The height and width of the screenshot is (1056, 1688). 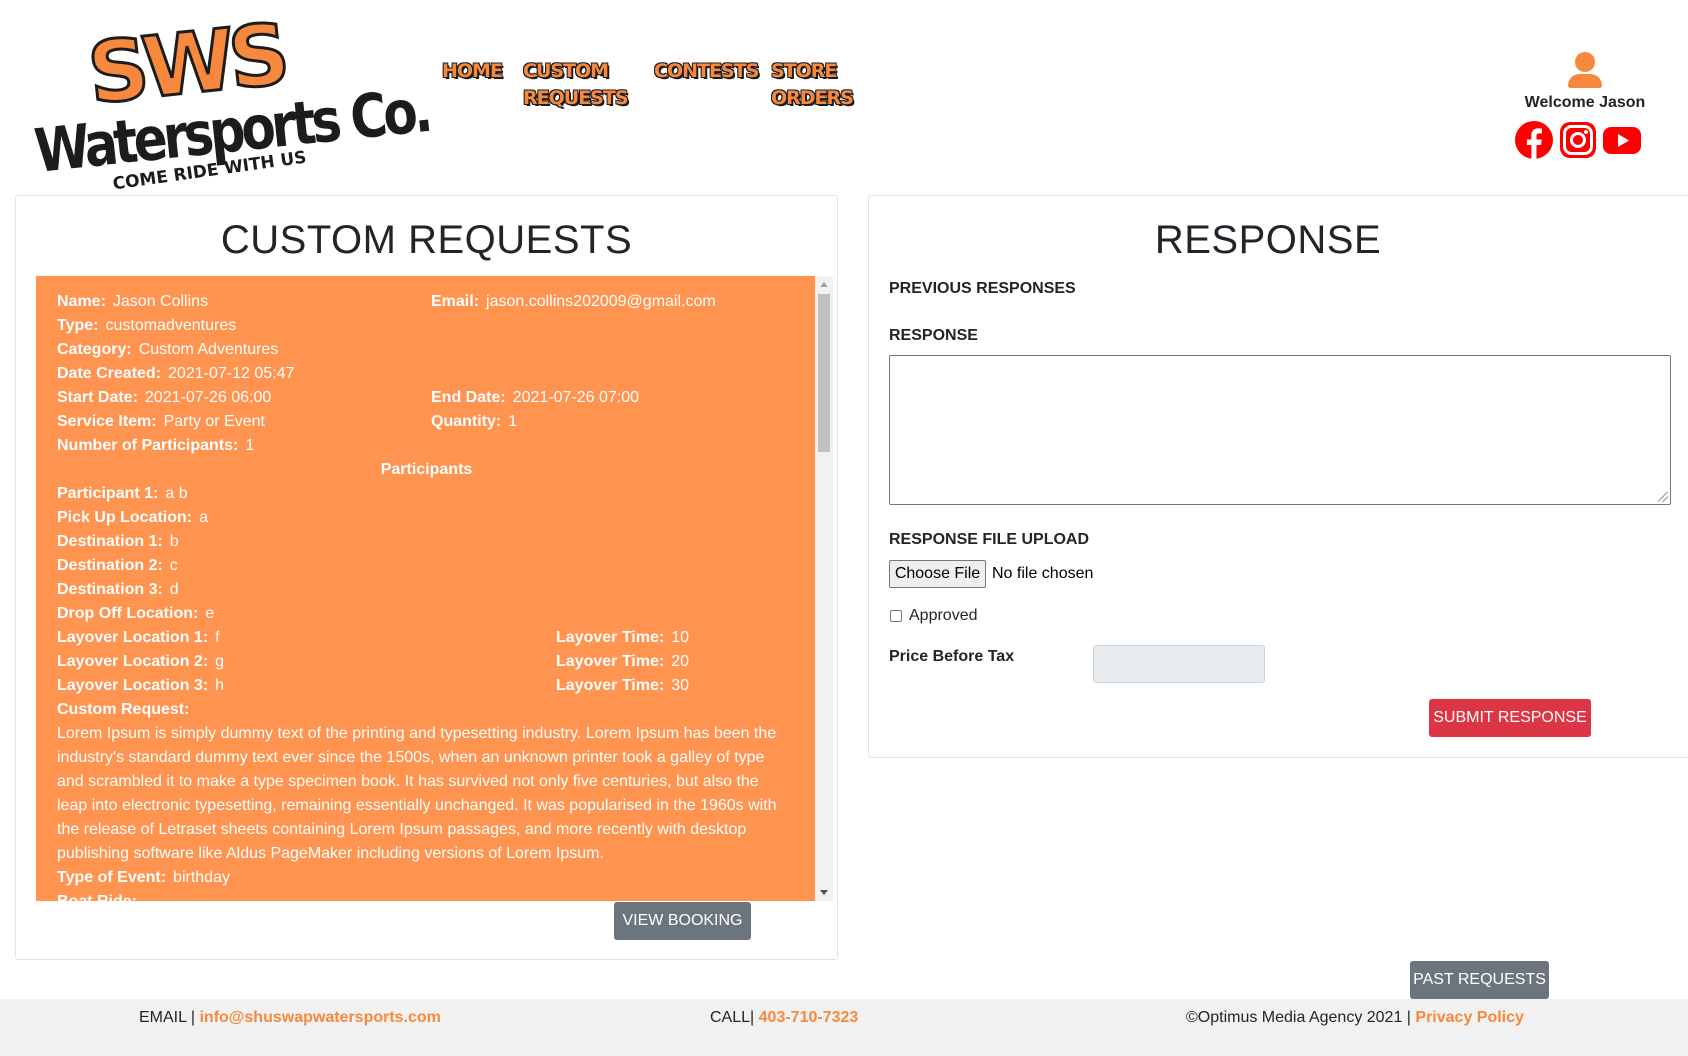 What do you see at coordinates (230, 99) in the screenshot?
I see `logo: SWS Watersports Co. COME RIDE WITH US` at bounding box center [230, 99].